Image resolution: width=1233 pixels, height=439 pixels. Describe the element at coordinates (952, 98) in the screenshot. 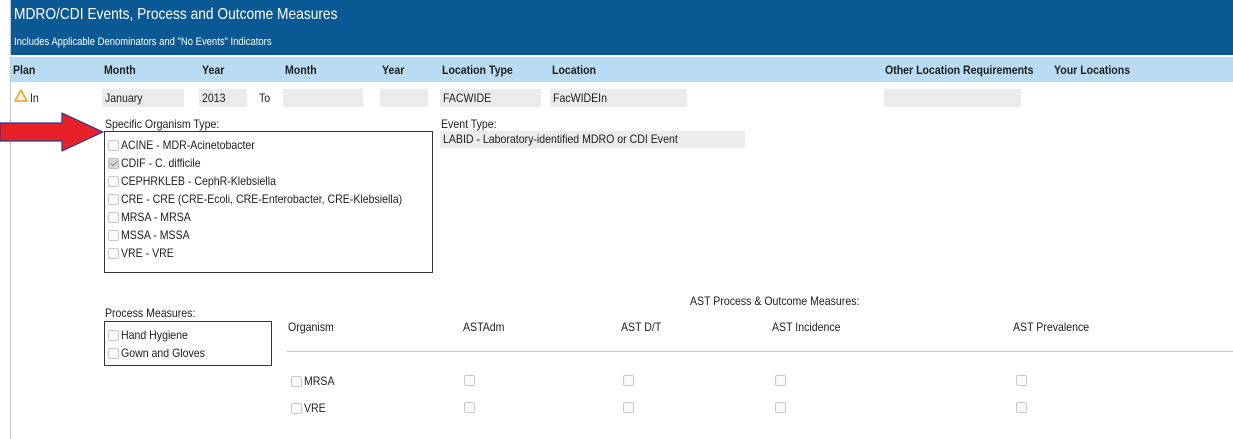

I see `other-location-requirements-field` at that location.